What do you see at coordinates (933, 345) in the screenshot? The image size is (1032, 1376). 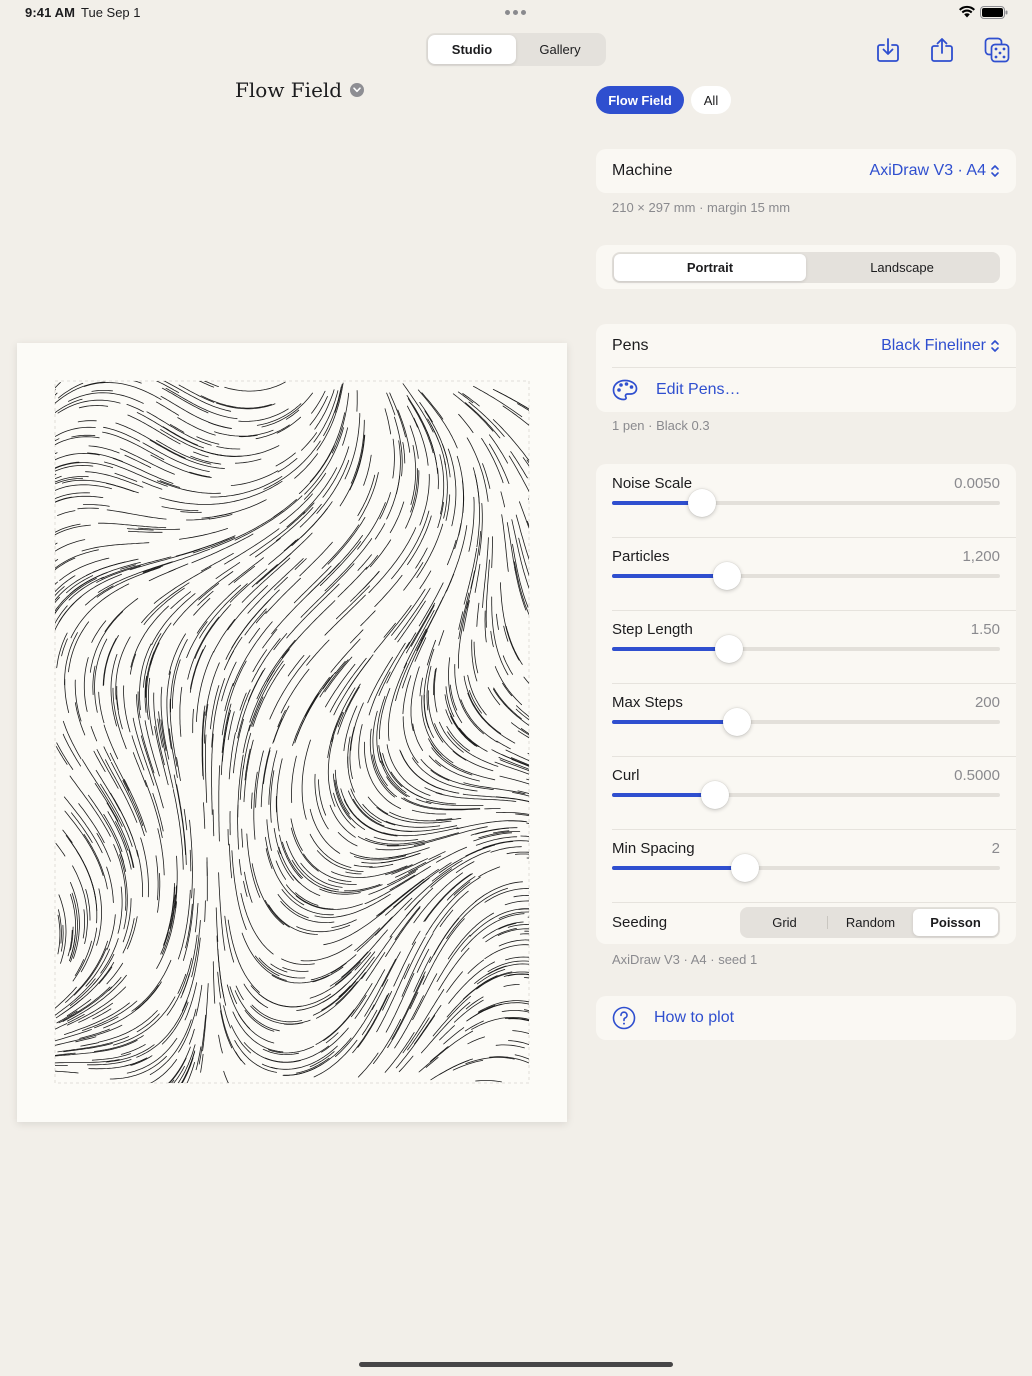 I see `pen-value: Black Fineliner` at bounding box center [933, 345].